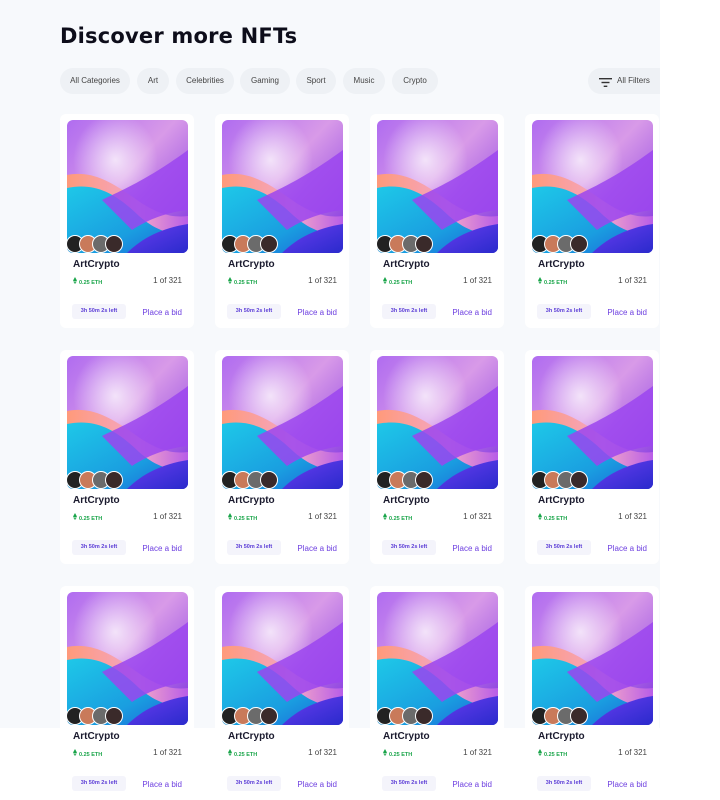 The image size is (720, 800). I want to click on category-tab-celebrities: Celebrities, so click(205, 81).